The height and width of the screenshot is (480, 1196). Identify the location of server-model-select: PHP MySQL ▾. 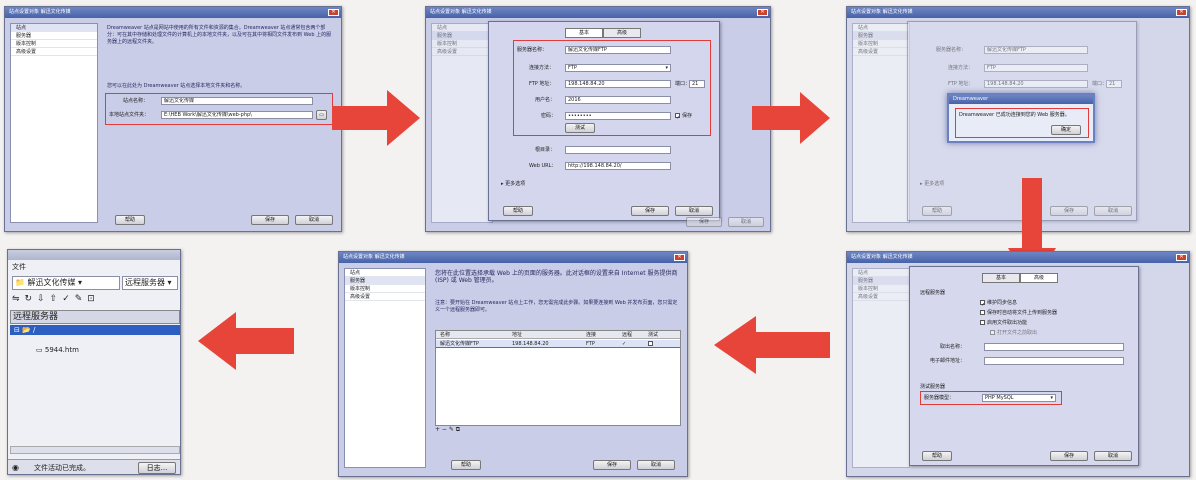
(1019, 398).